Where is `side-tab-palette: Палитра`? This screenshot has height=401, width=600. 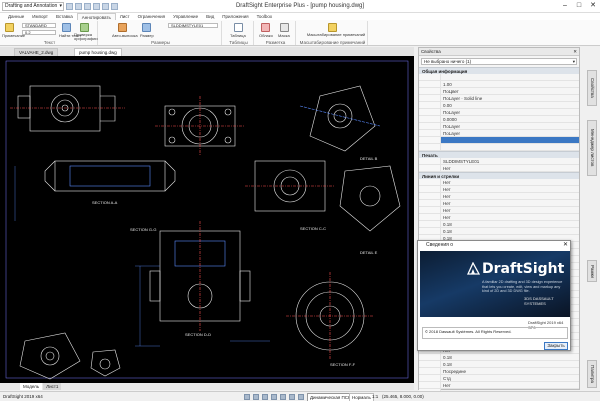 side-tab-palette: Палитра is located at coordinates (592, 374).